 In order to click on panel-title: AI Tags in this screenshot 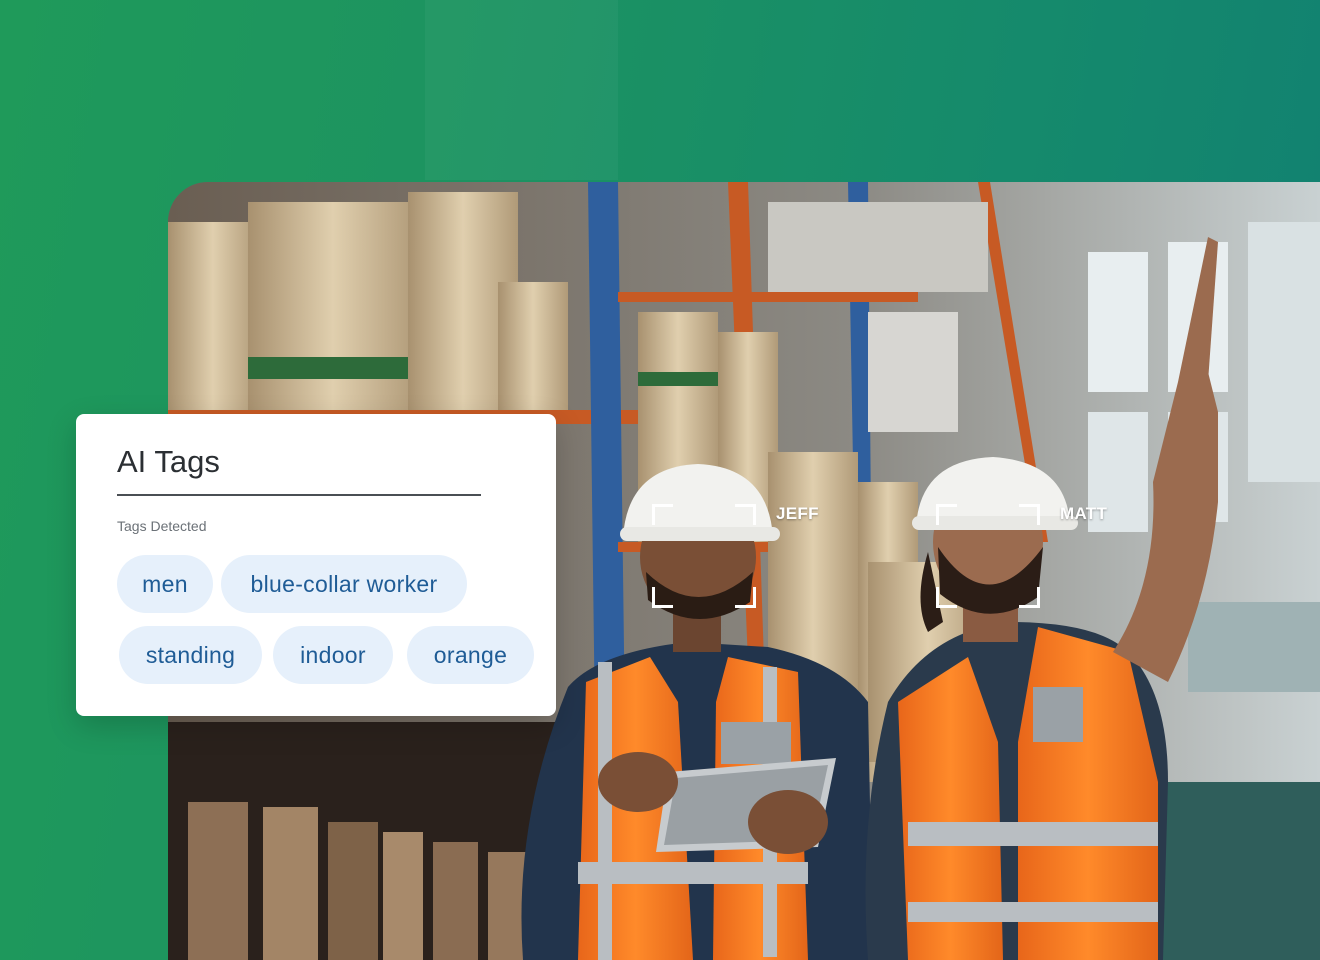, I will do `click(168, 461)`.